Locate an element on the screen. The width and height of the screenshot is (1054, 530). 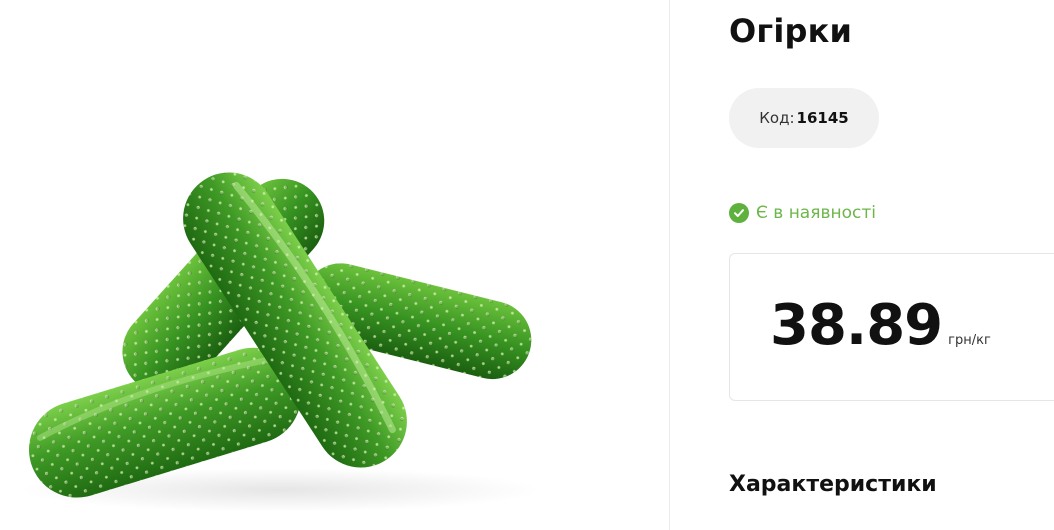
product-title: Огірки is located at coordinates (791, 31).